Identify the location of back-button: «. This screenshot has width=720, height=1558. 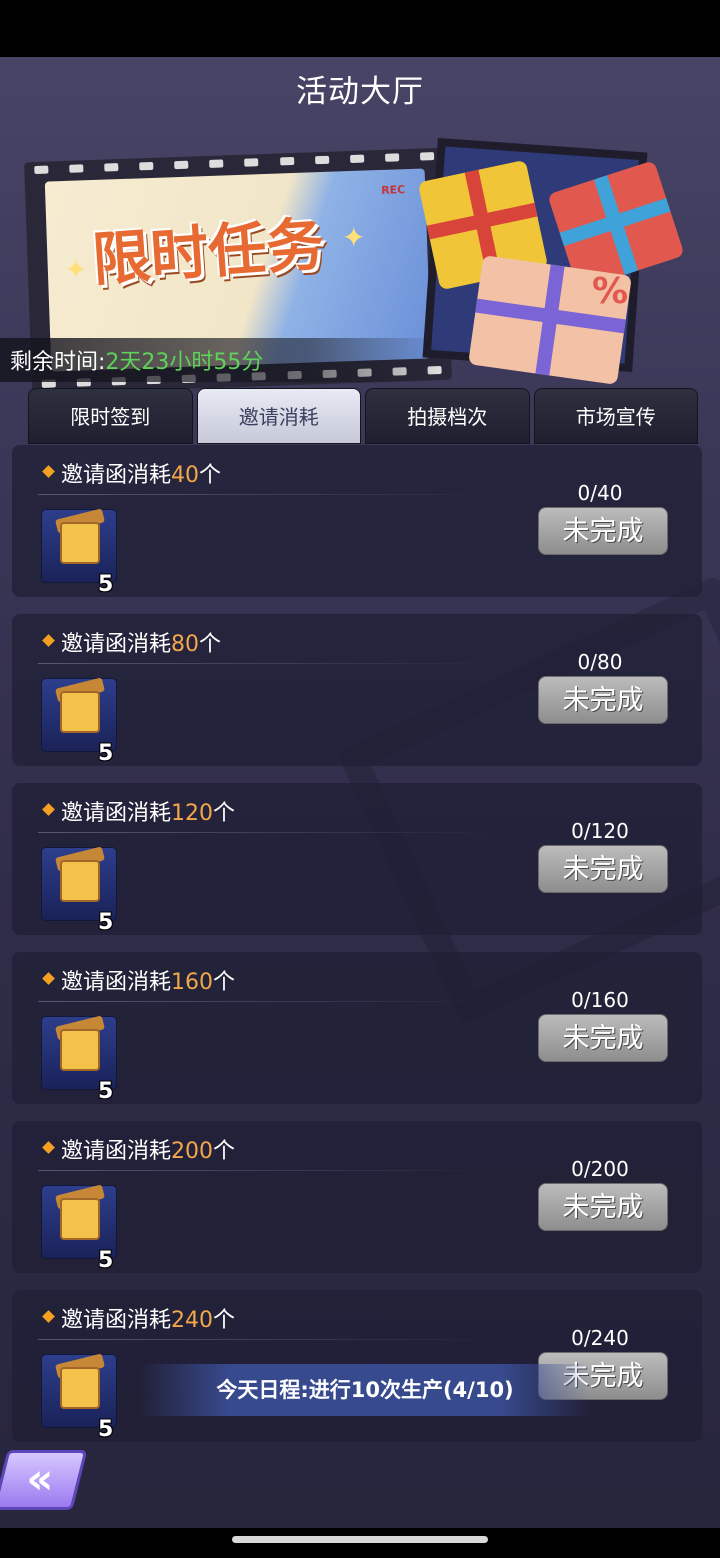
(44, 1480).